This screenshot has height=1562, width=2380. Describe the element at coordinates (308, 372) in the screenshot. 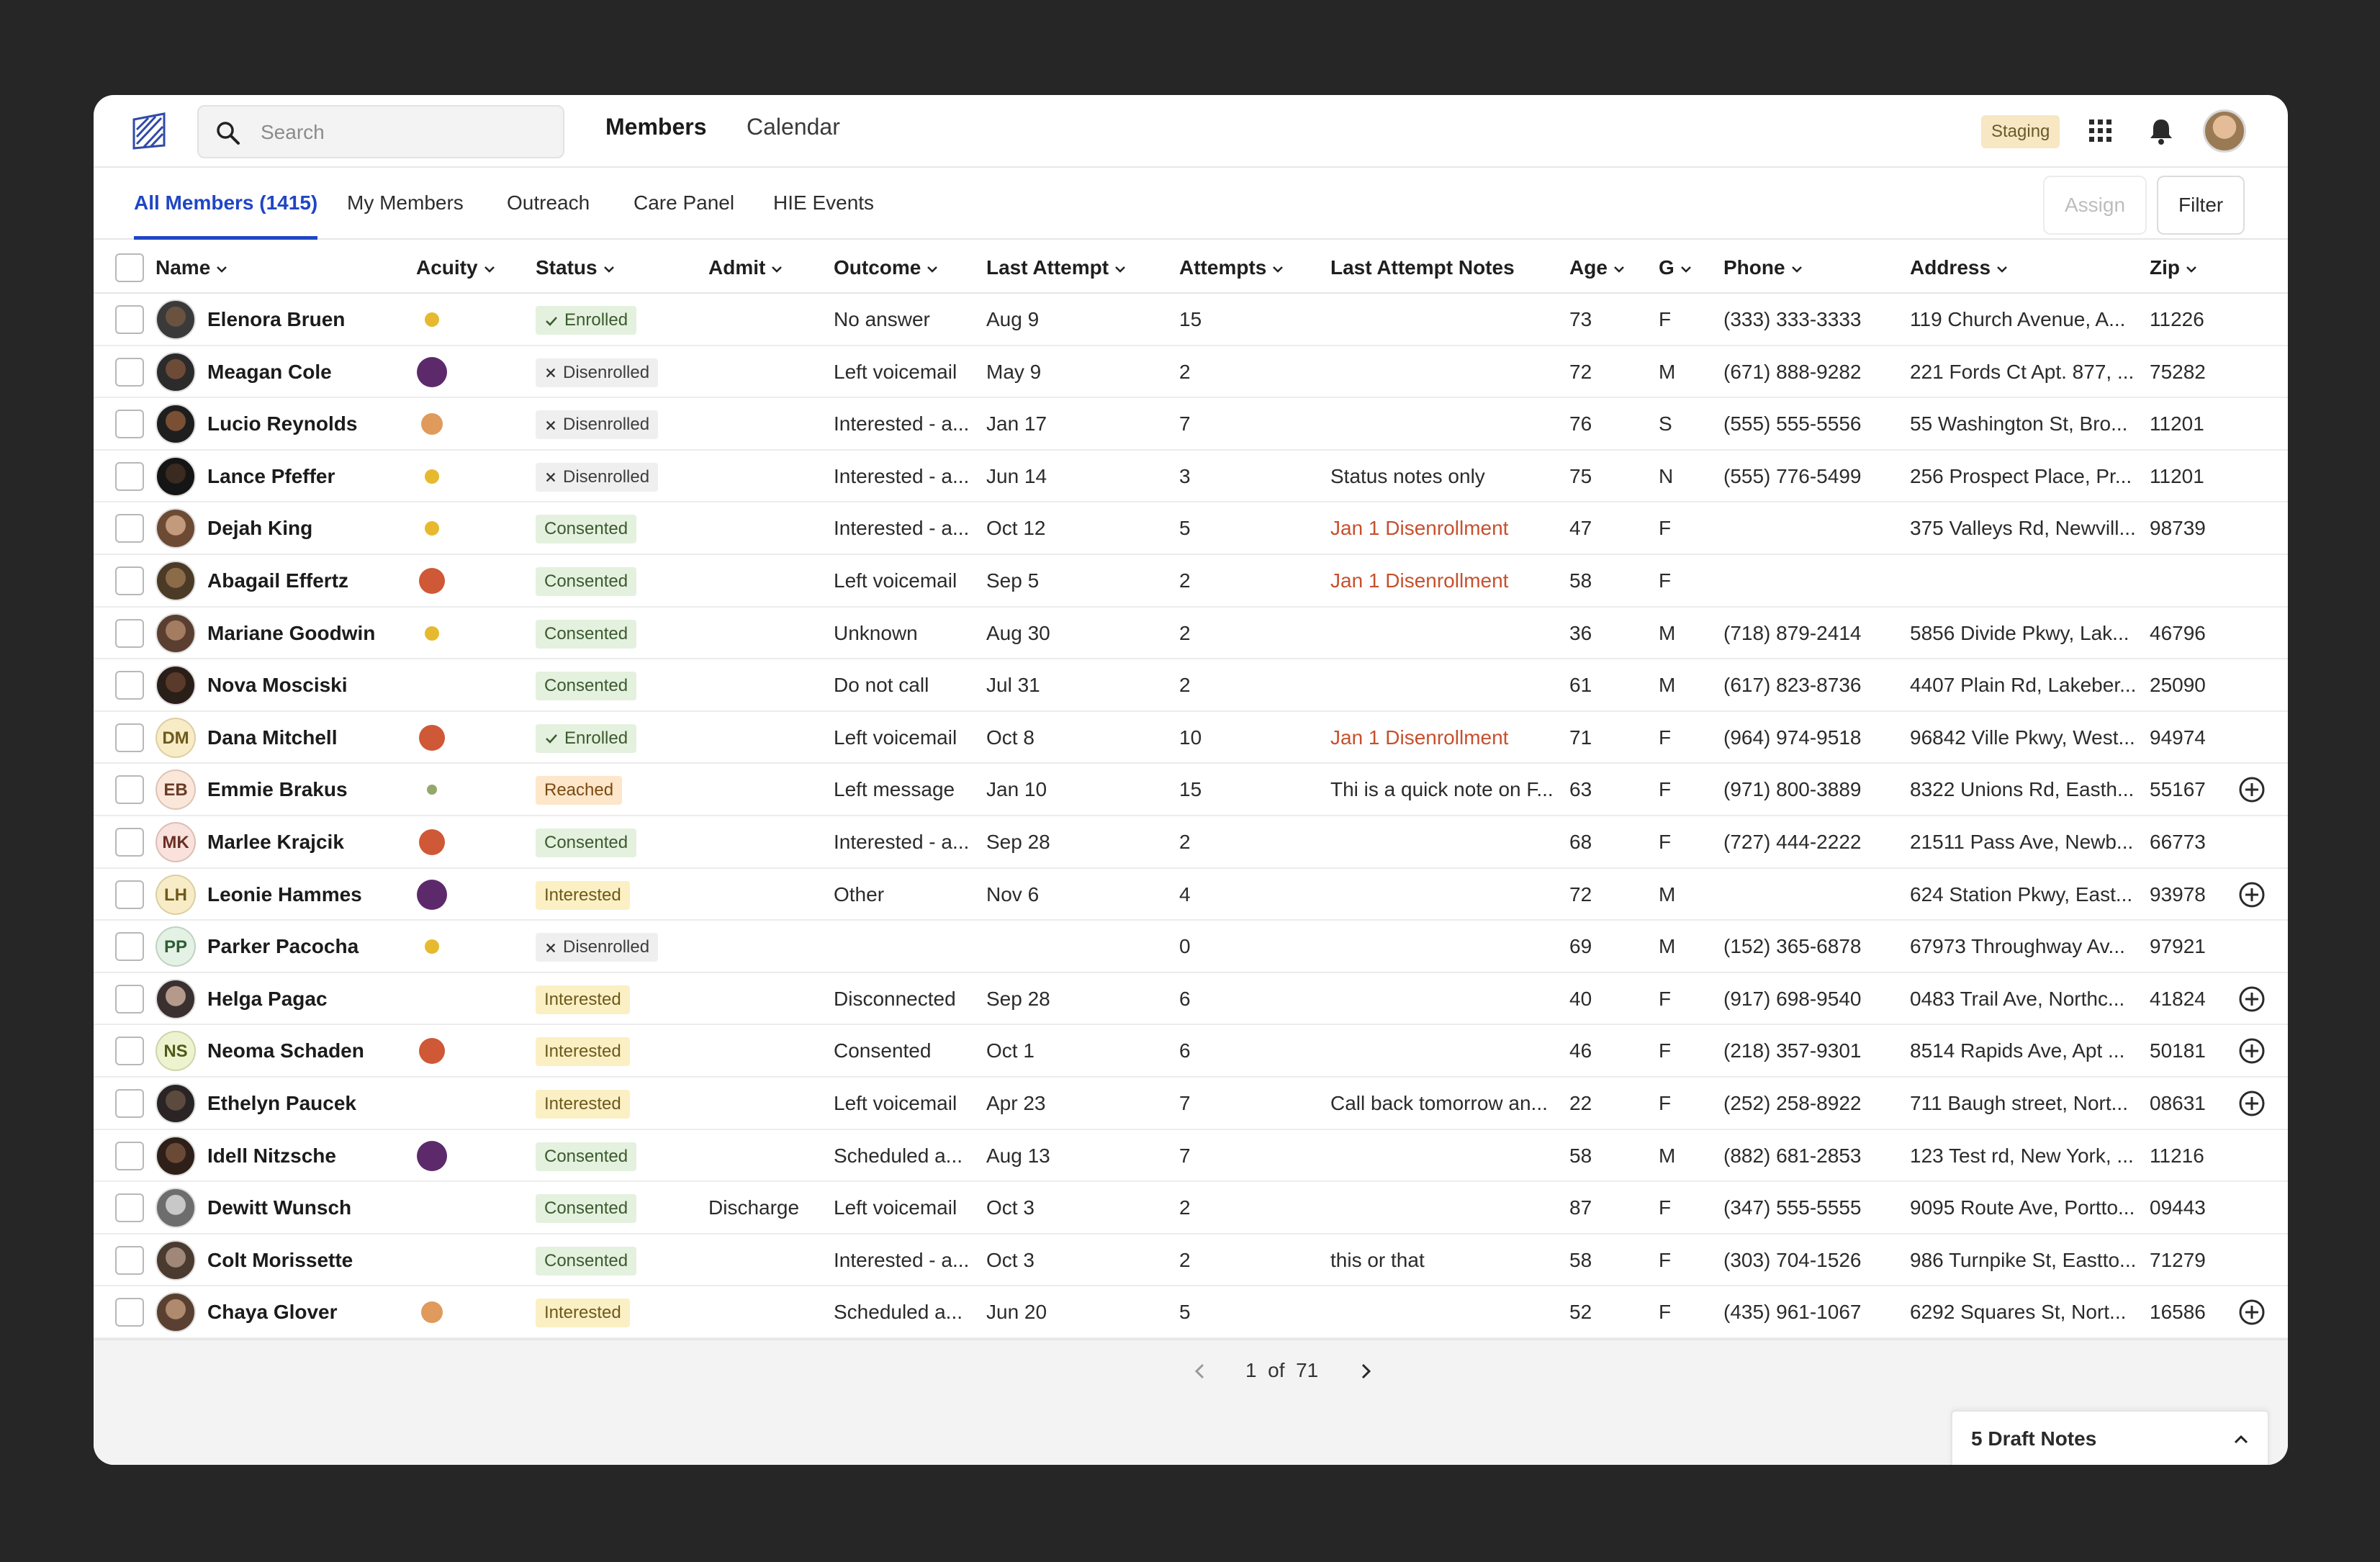

I see `member-name: Meagan Cole` at that location.